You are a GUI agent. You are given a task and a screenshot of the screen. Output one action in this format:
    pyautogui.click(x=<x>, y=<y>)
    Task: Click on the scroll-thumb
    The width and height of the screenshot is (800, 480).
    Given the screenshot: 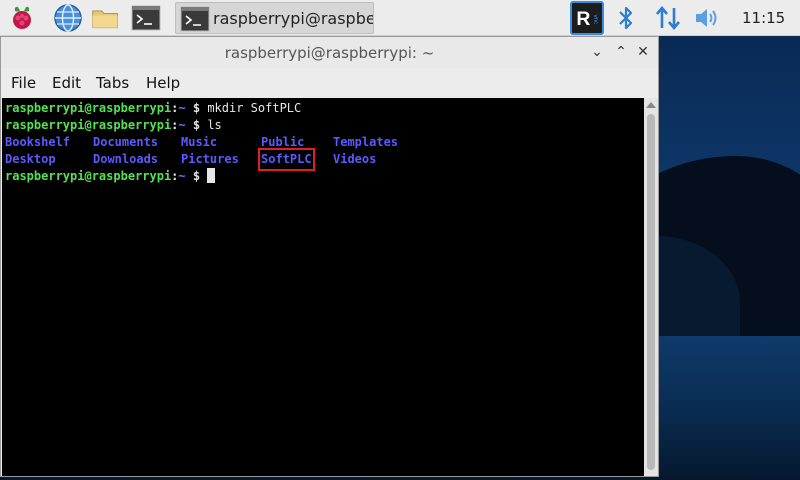 What is the action you would take?
    pyautogui.click(x=651, y=292)
    